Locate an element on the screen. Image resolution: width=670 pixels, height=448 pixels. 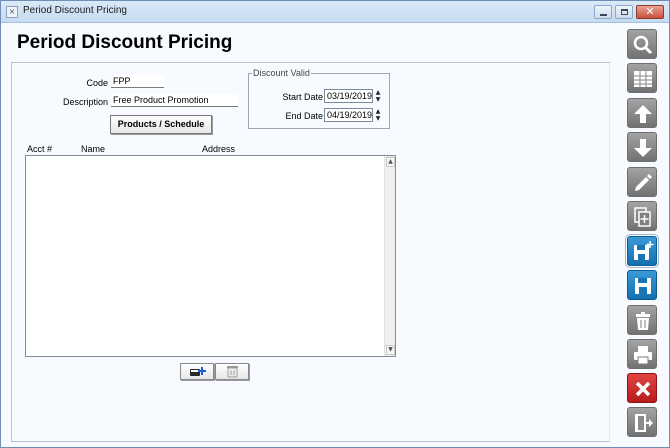
close-window-button: ✕ is located at coordinates (650, 12).